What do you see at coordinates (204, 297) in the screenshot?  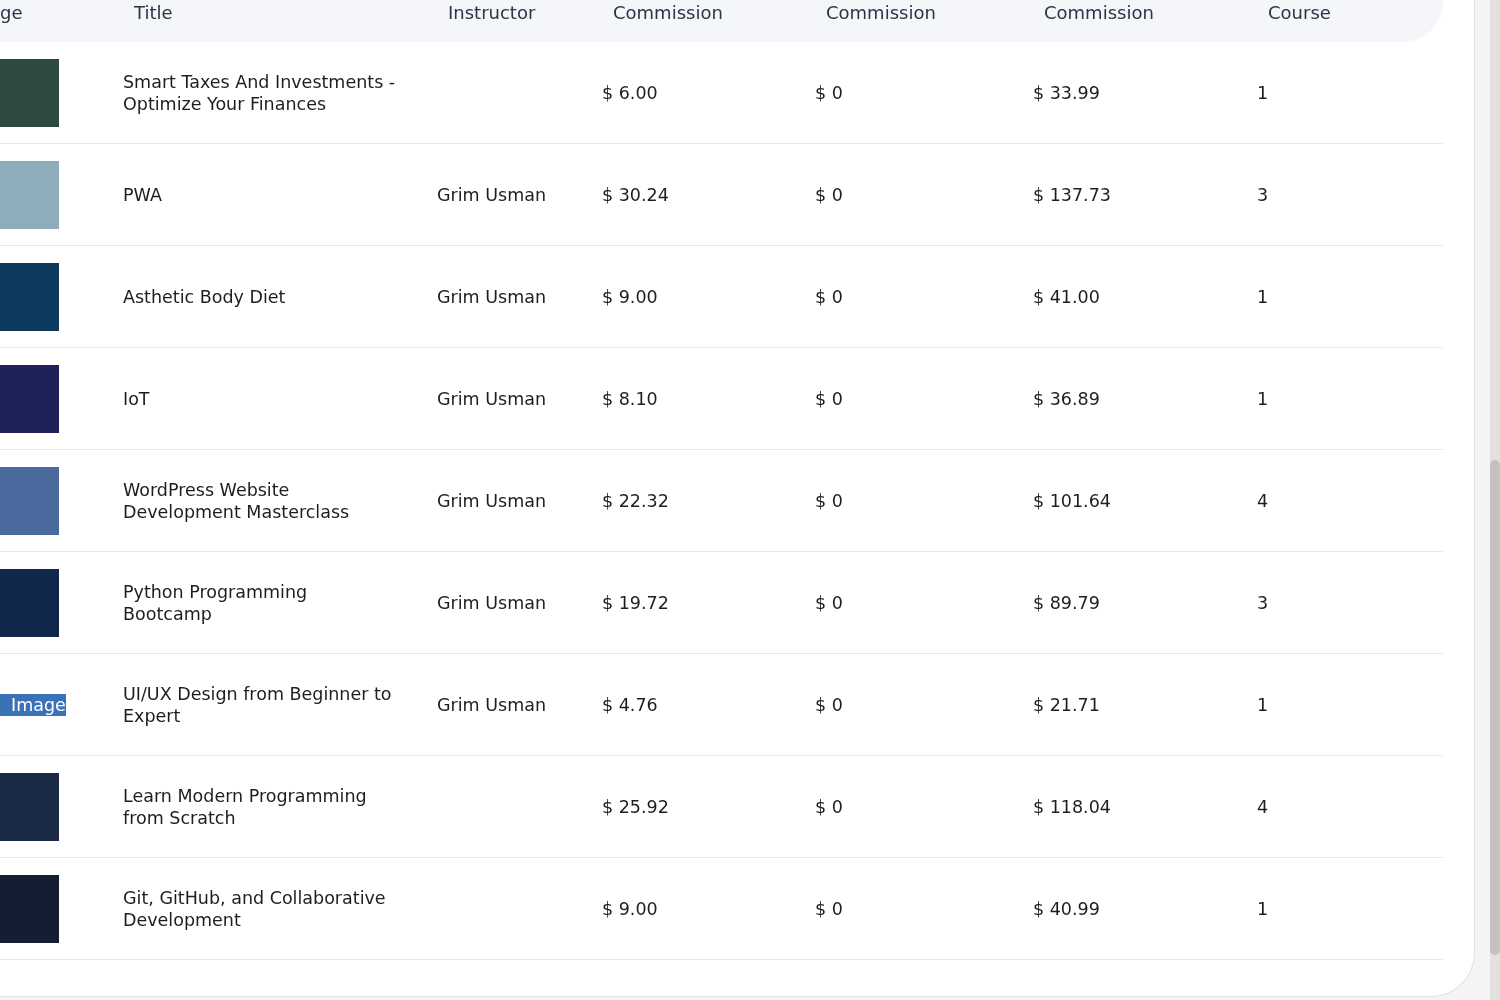 I see `course-title: Asthetic Body Diet` at bounding box center [204, 297].